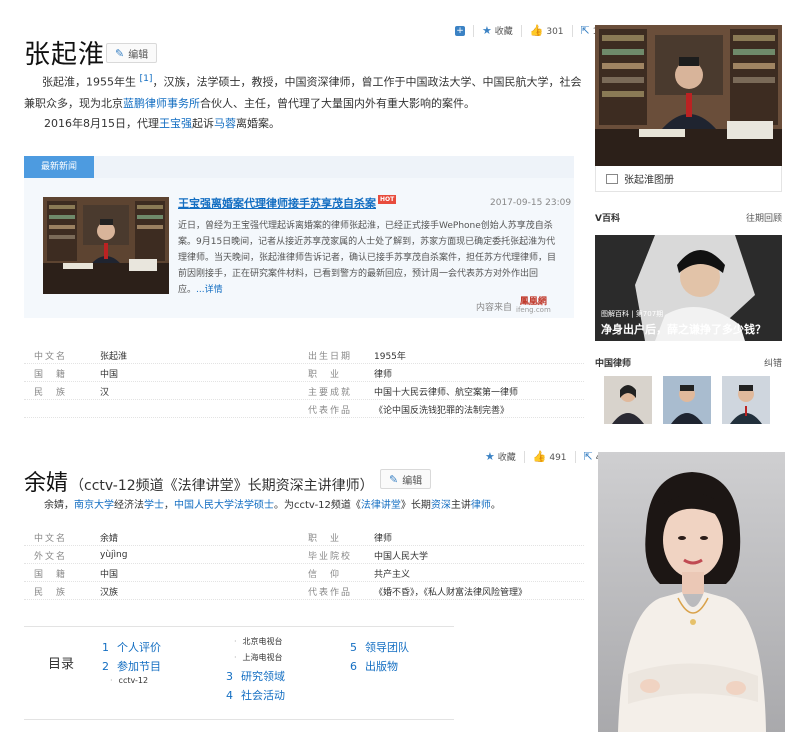 The width and height of the screenshot is (800, 745). I want to click on stats-bar: ★ 收藏 👍 491 ⇱ 47, so click(546, 456).